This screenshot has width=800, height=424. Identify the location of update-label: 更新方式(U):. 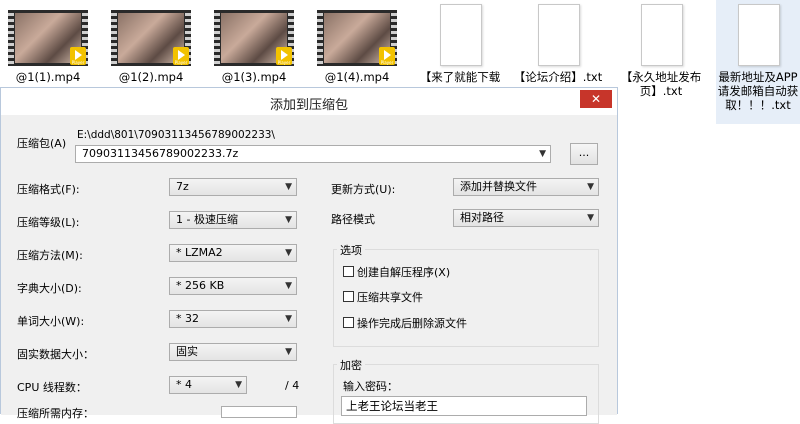
(363, 189).